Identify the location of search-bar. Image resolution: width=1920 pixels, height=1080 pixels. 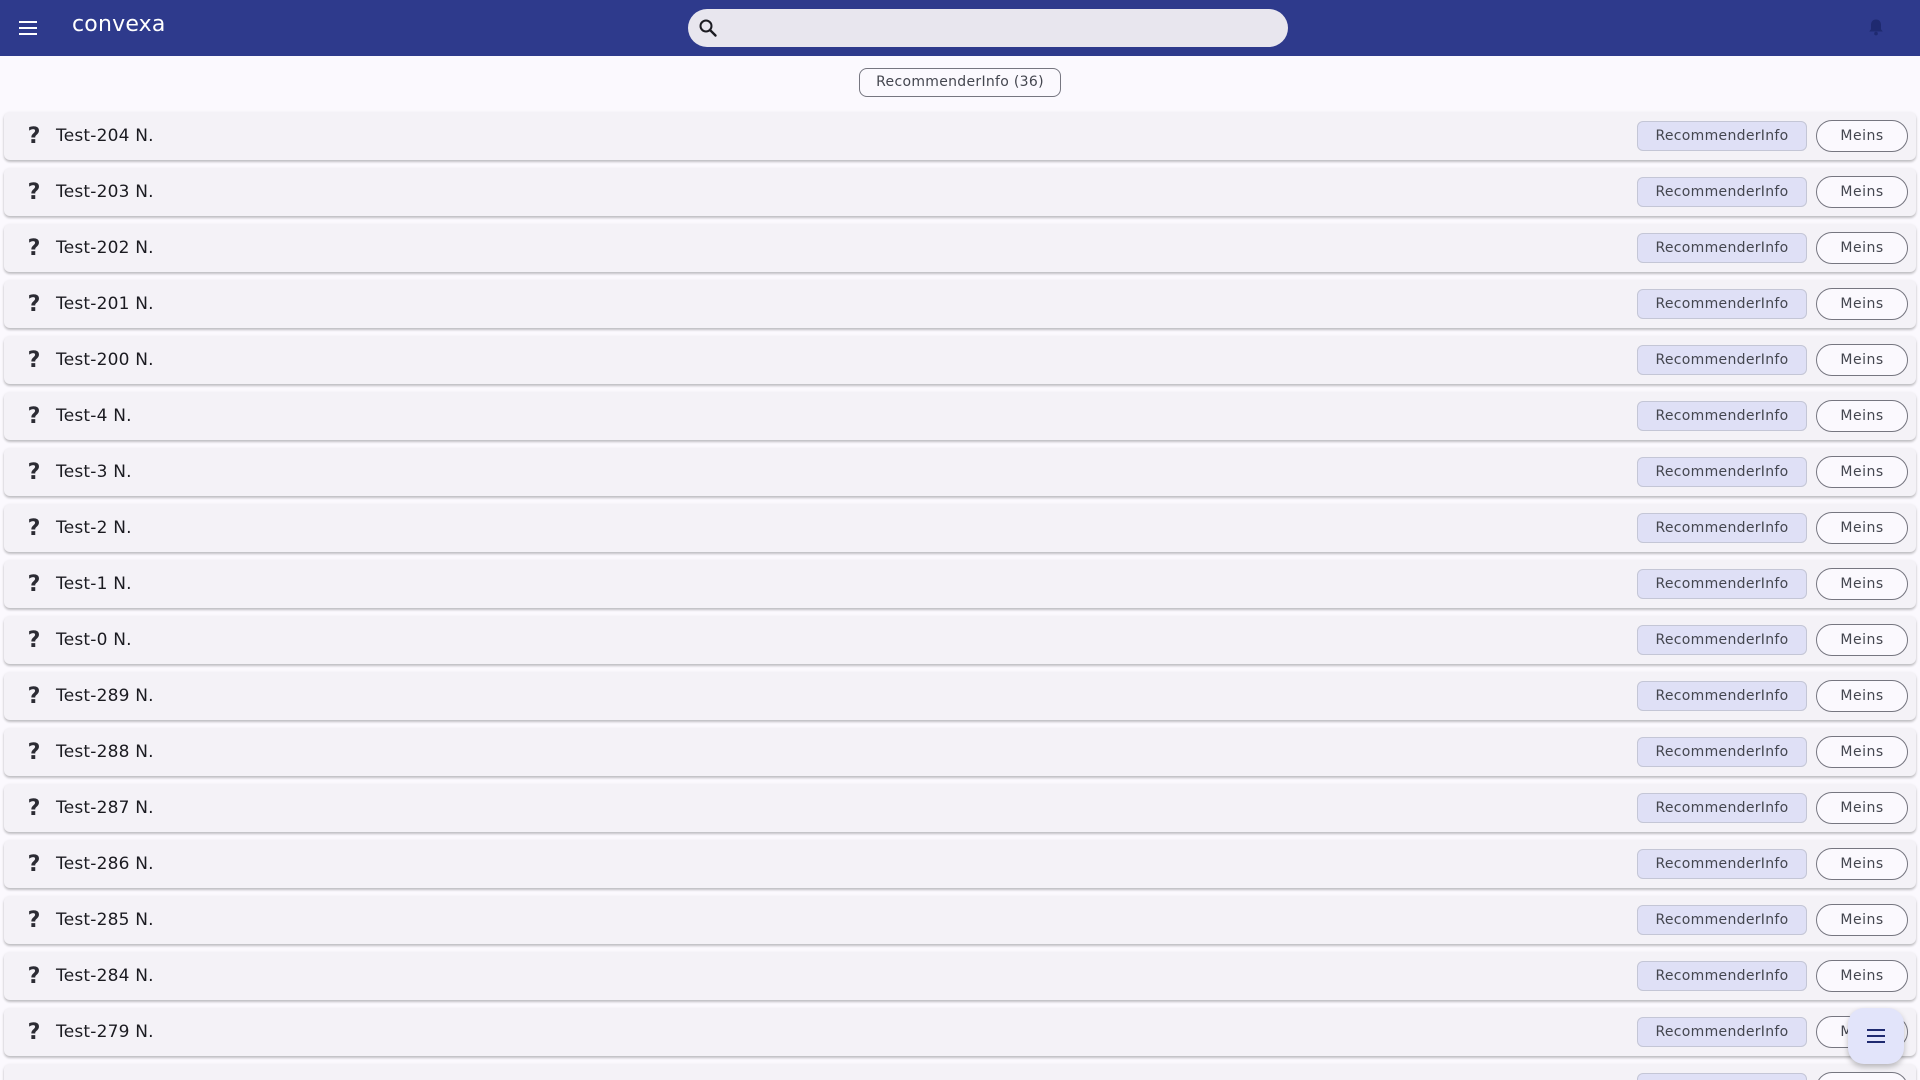
(988, 28).